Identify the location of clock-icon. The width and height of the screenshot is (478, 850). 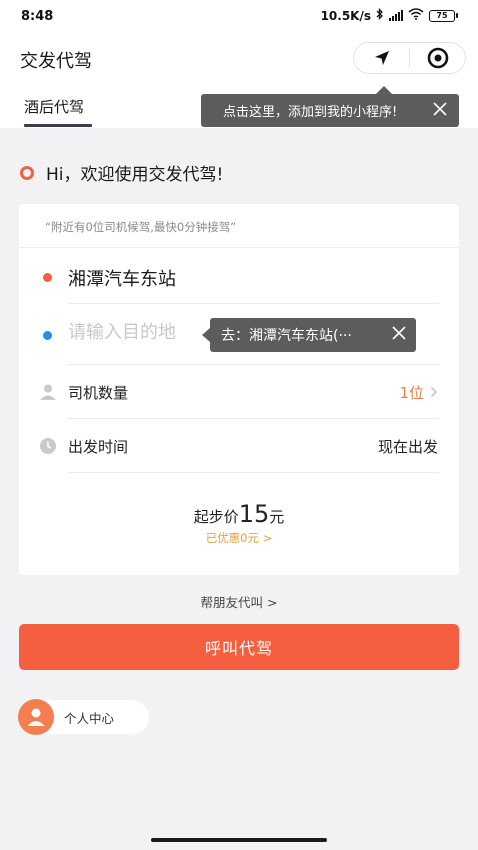
(48, 448).